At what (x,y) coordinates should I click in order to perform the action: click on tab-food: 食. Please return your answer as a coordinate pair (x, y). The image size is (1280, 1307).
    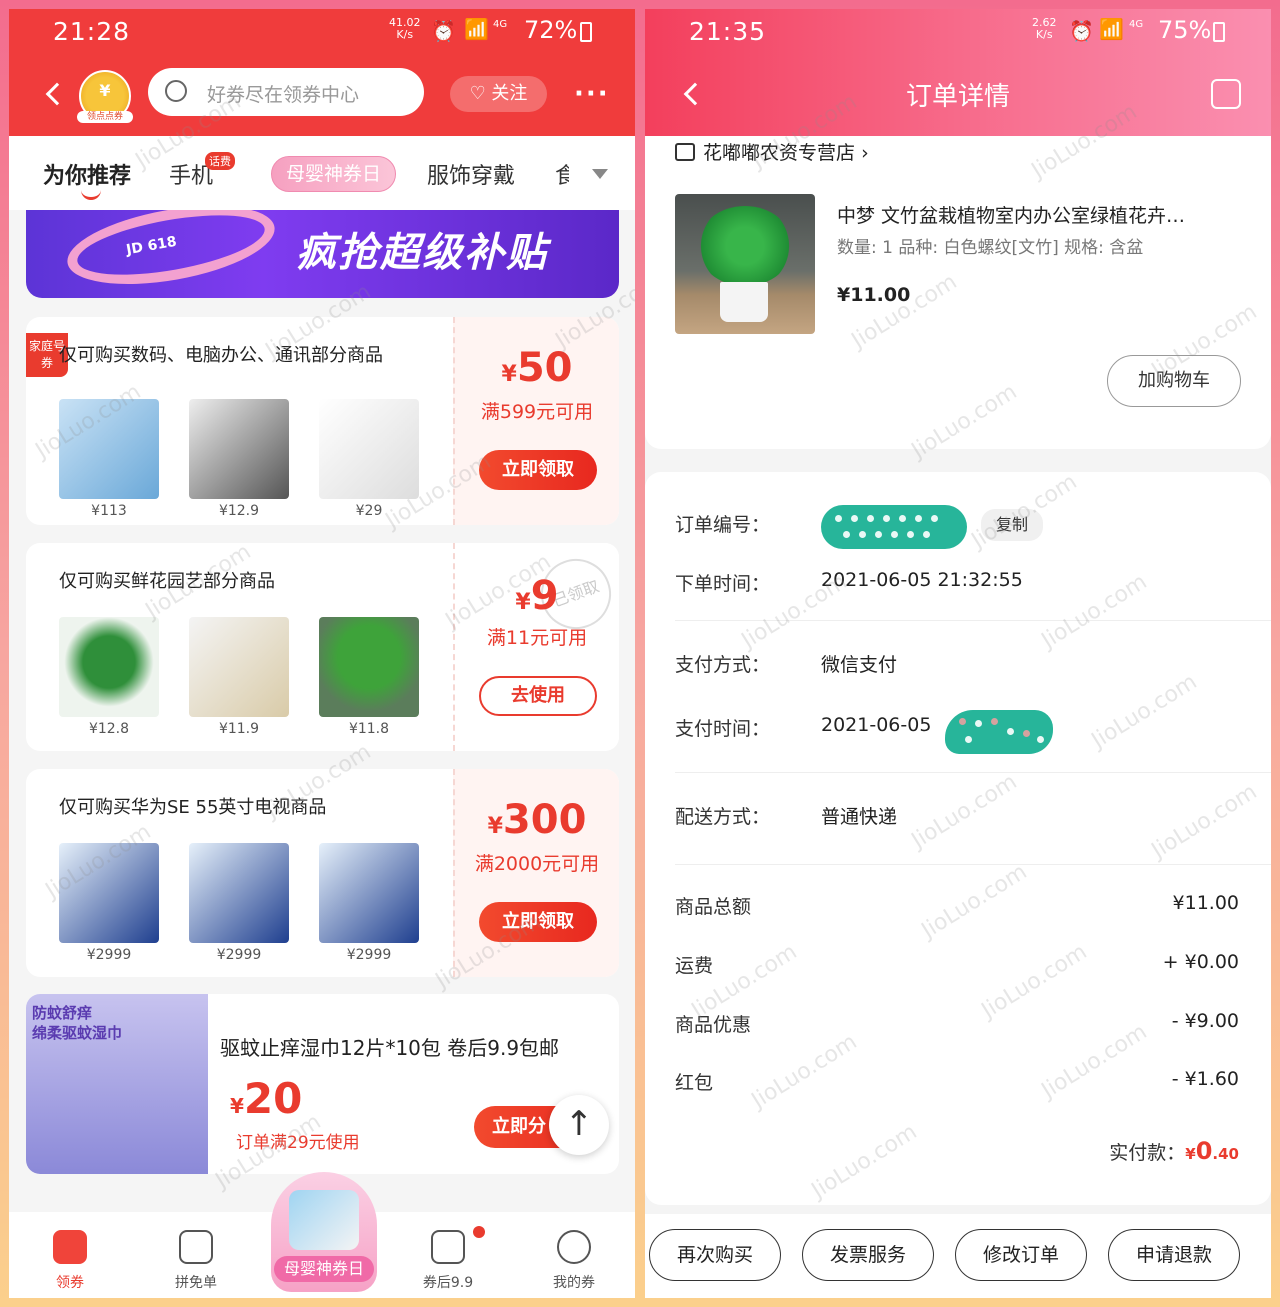
    Looking at the image, I should click on (562, 174).